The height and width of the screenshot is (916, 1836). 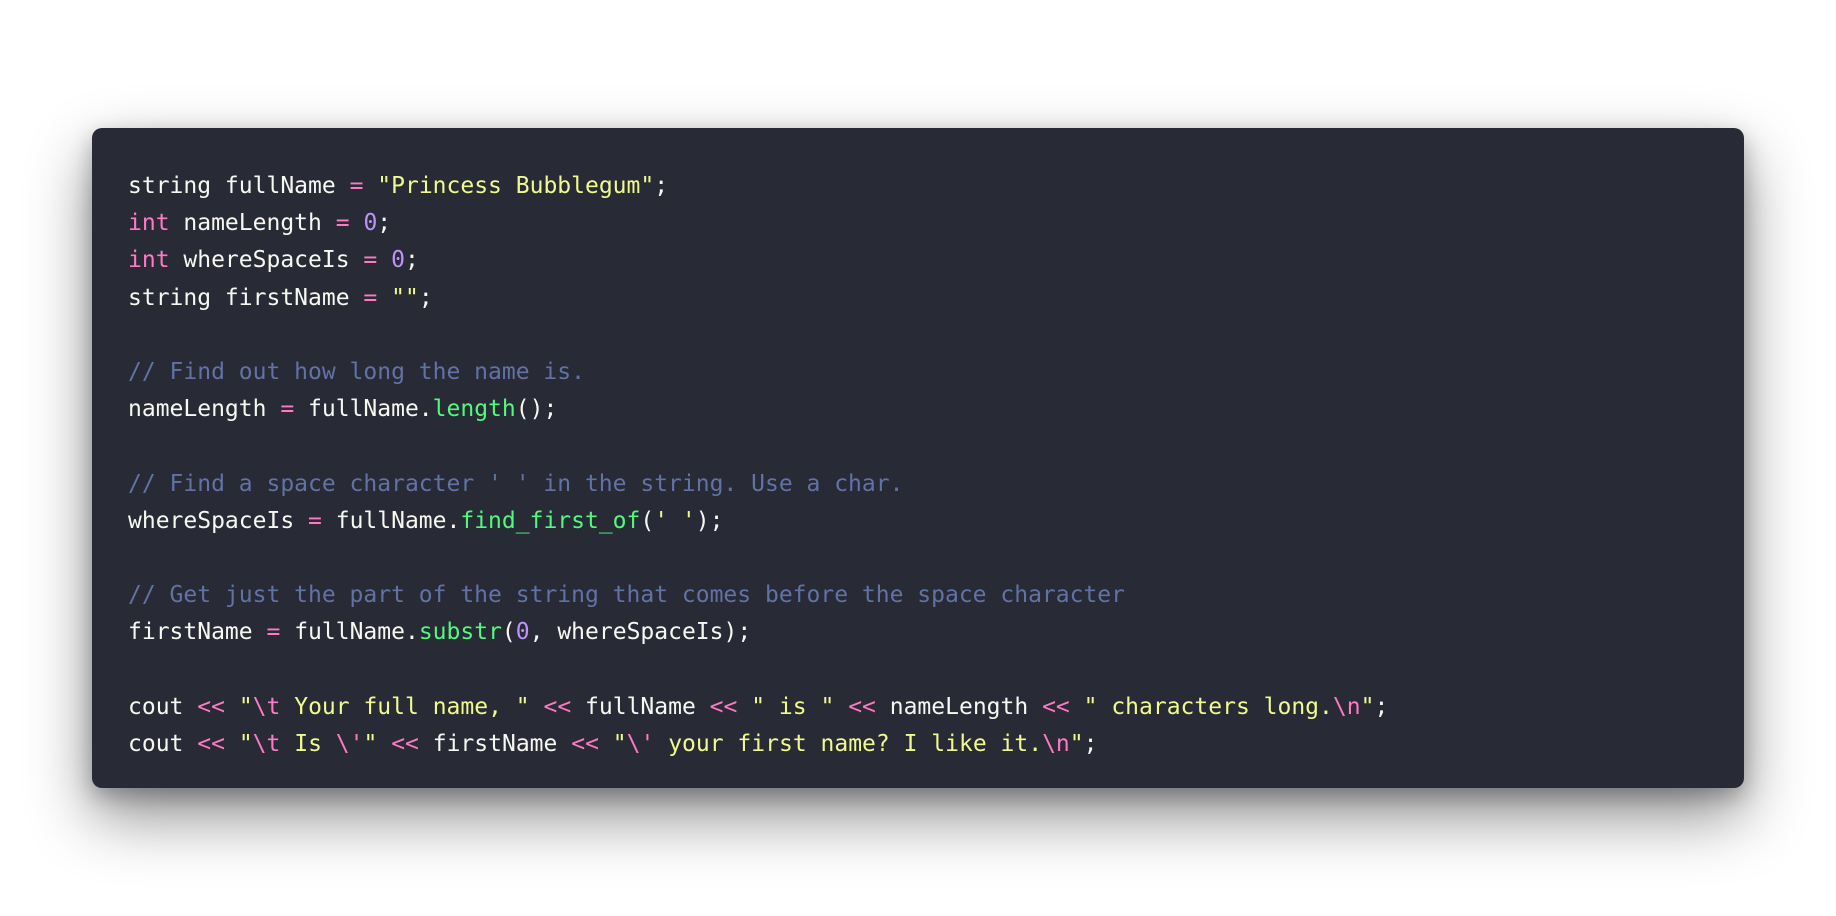 What do you see at coordinates (474, 409) in the screenshot?
I see `function-name-token: length` at bounding box center [474, 409].